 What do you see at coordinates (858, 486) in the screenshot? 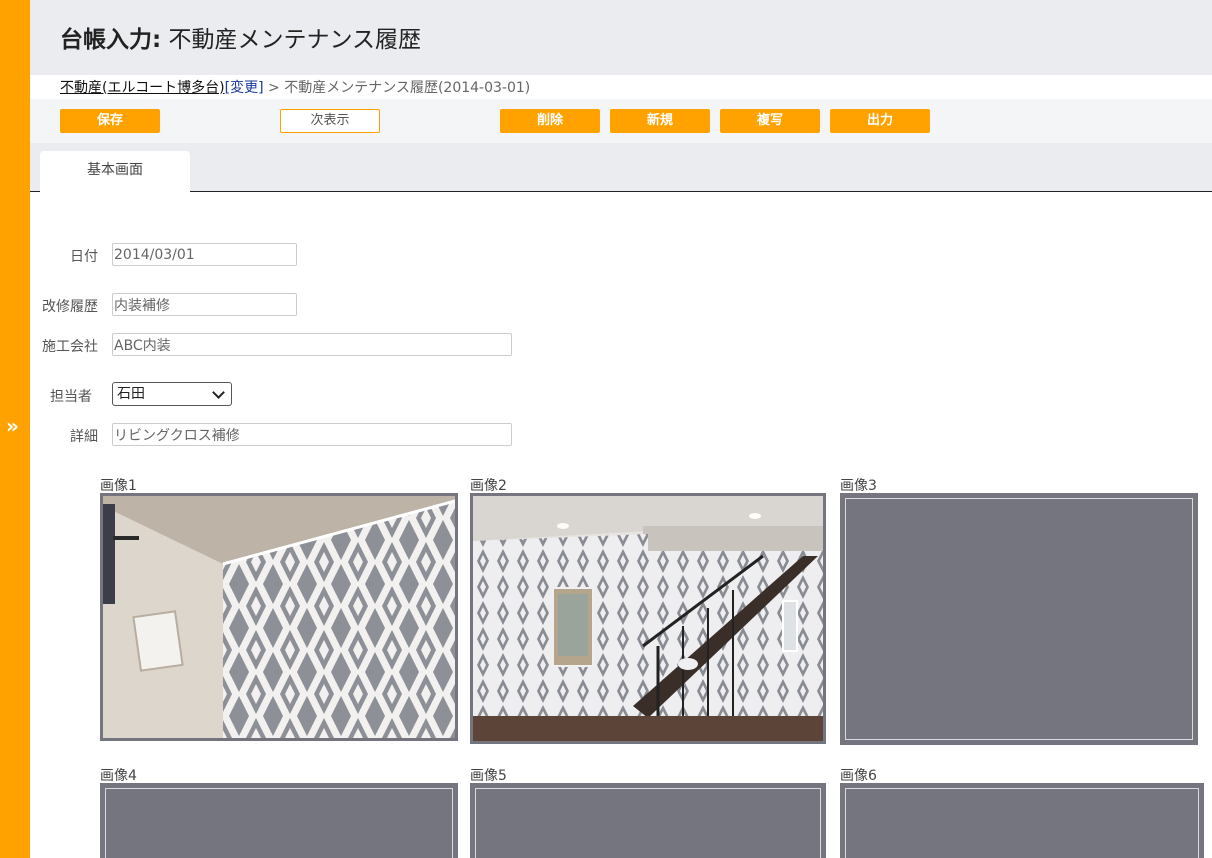
I see `image-3-label: 画像3` at bounding box center [858, 486].